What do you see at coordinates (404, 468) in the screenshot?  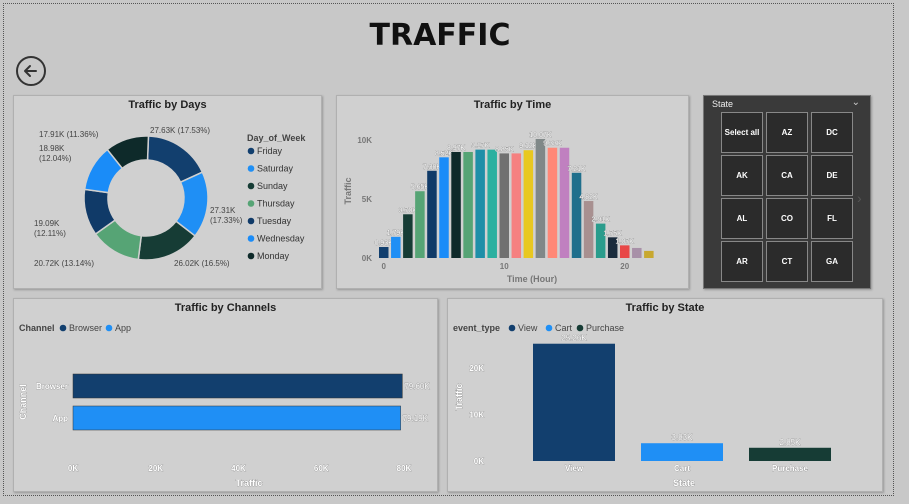 I see `channels-x-tick: 80K` at bounding box center [404, 468].